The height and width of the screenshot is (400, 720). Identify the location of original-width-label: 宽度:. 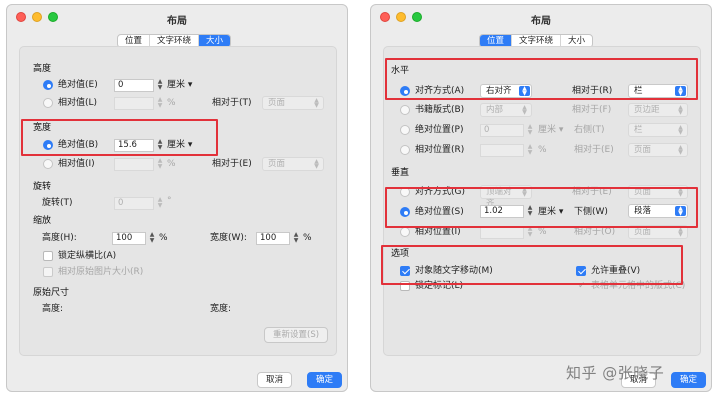
(221, 309).